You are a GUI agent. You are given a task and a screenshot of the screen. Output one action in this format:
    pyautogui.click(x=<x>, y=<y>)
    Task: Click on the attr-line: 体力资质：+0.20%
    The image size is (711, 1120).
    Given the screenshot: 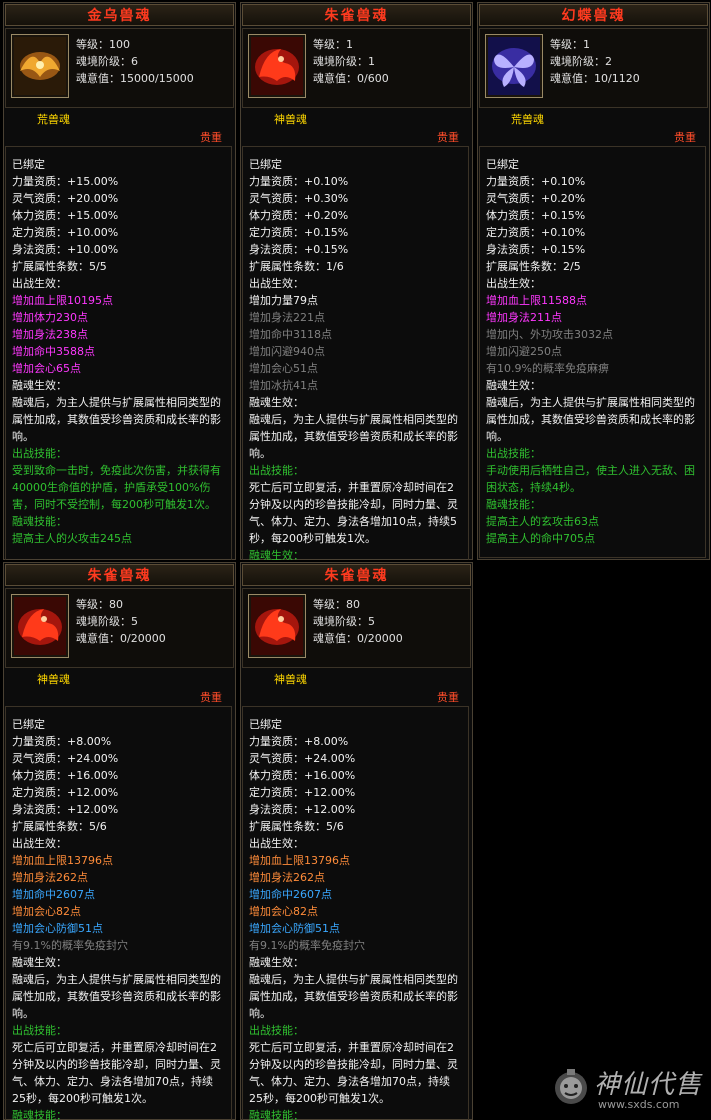 What is the action you would take?
    pyautogui.click(x=299, y=215)
    